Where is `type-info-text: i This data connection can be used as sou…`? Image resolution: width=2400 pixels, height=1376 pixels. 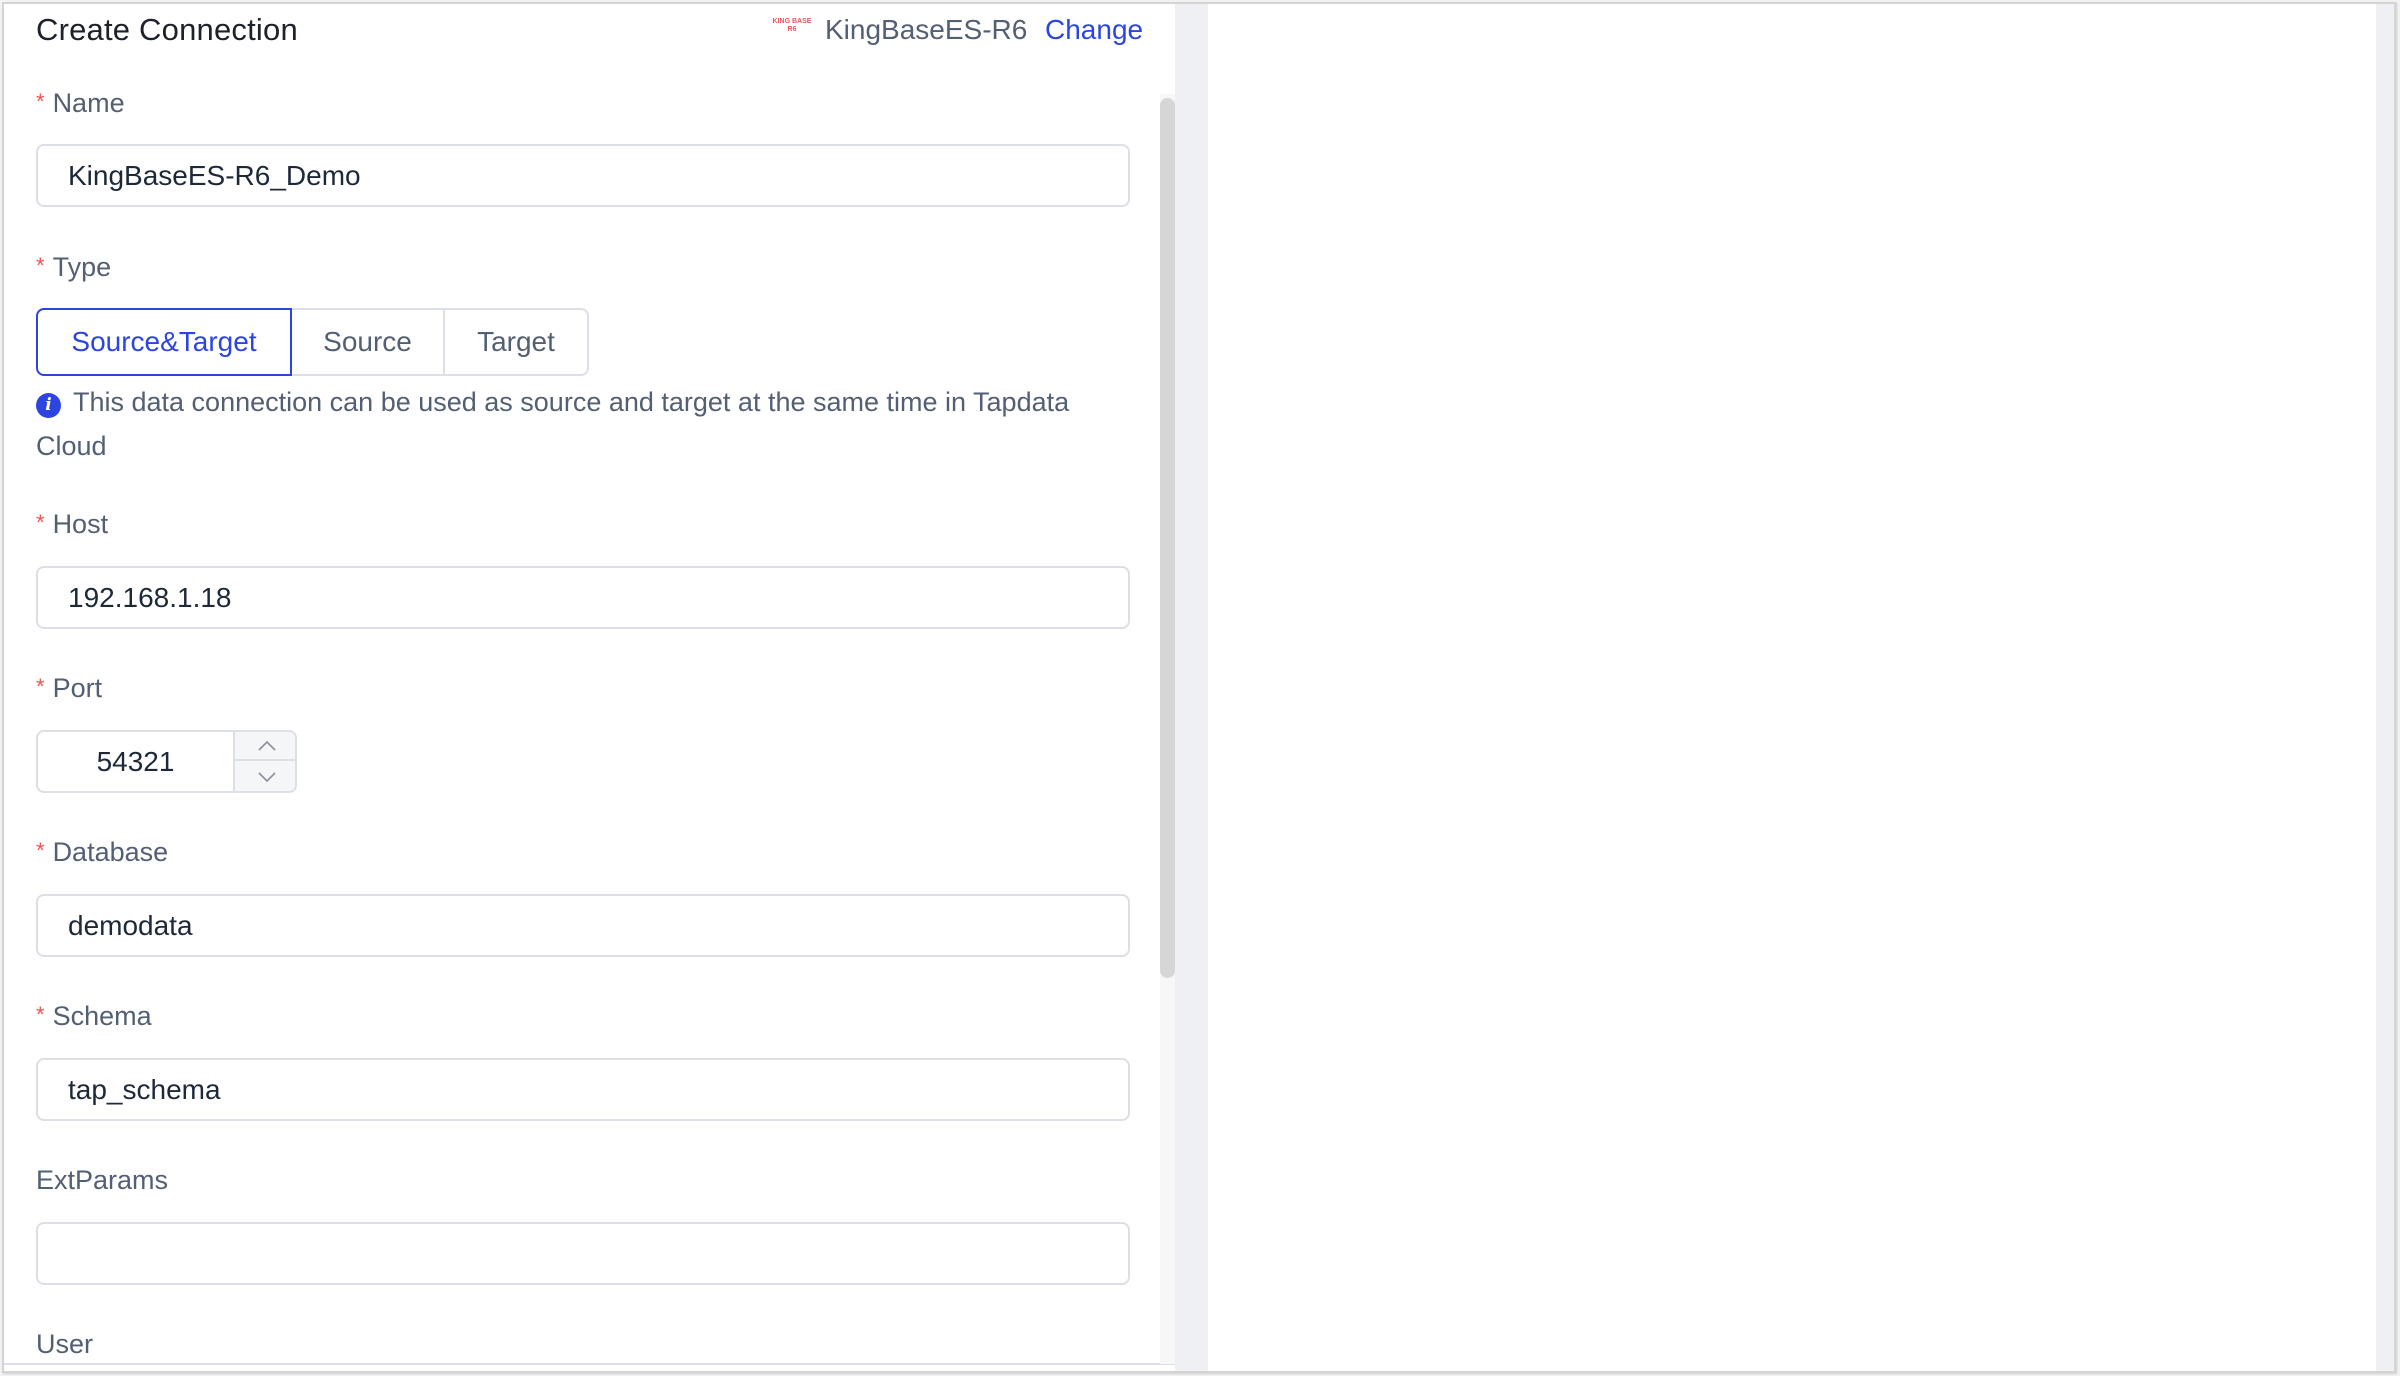 type-info-text: i This data connection can be used as sou… is located at coordinates (571, 424).